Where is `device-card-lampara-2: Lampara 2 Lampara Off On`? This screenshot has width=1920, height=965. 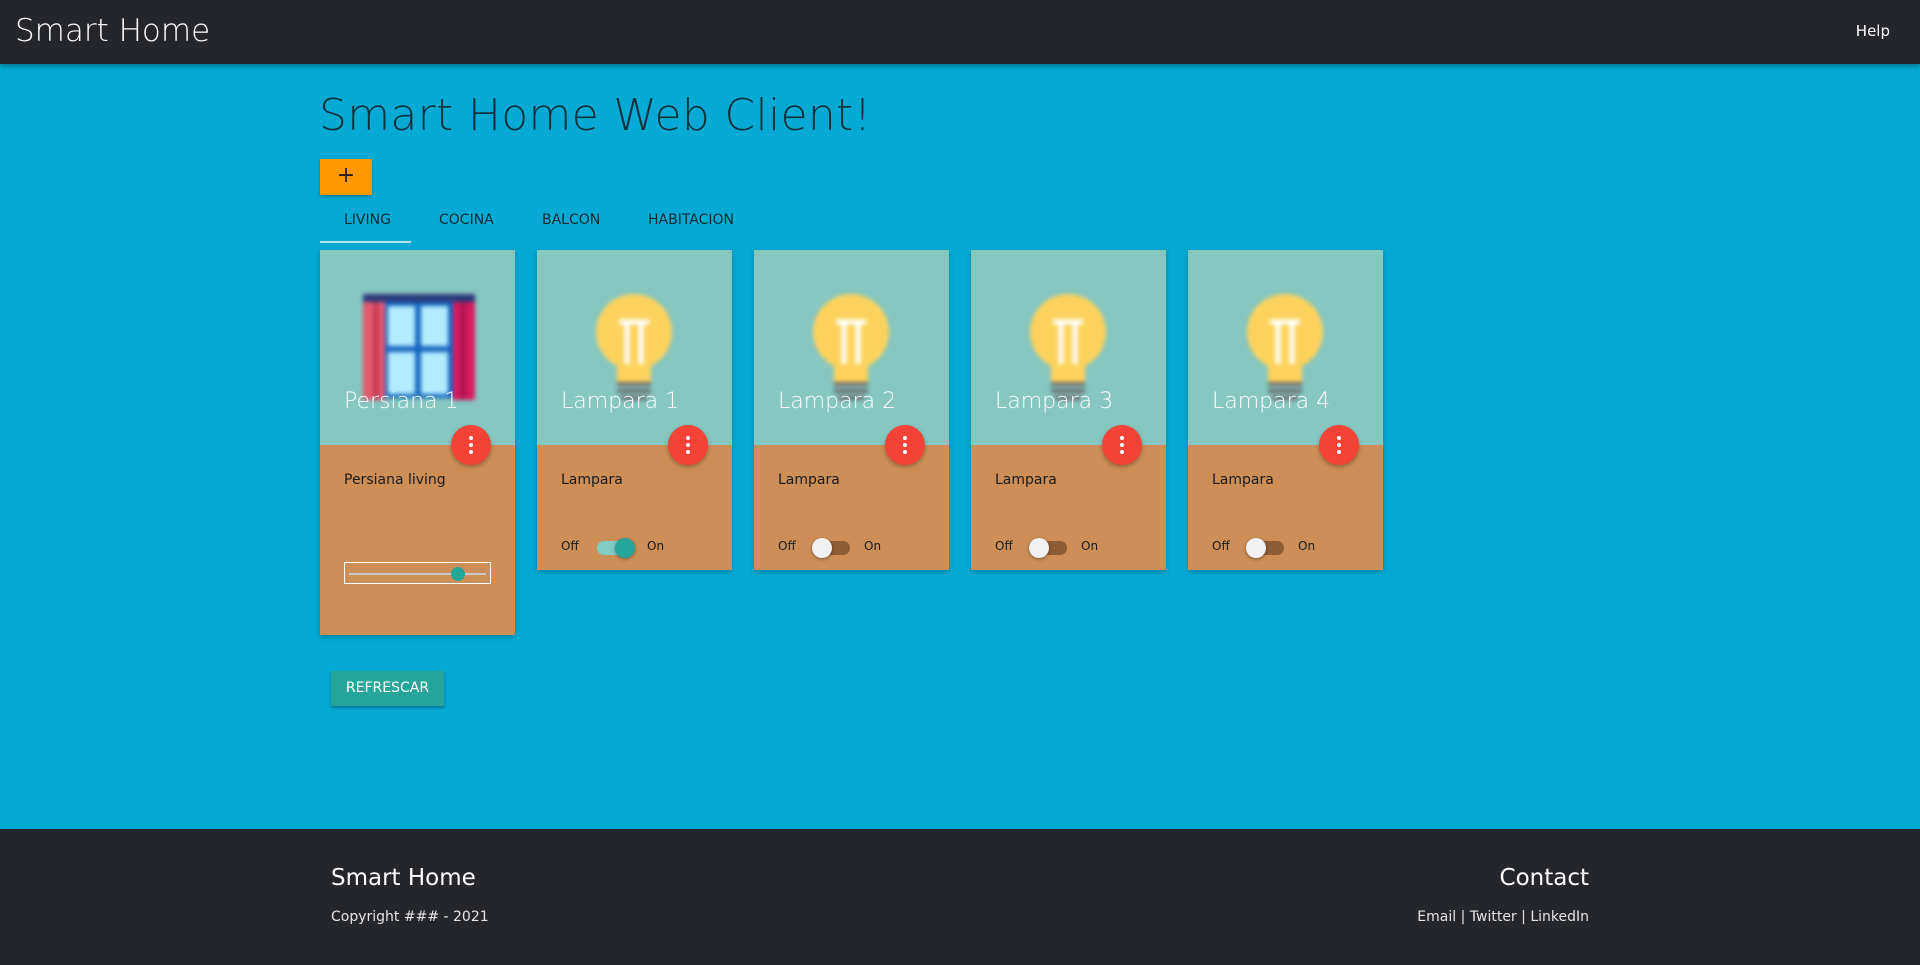
device-card-lampara-2: Lampara 2 Lampara Off On is located at coordinates (851, 410).